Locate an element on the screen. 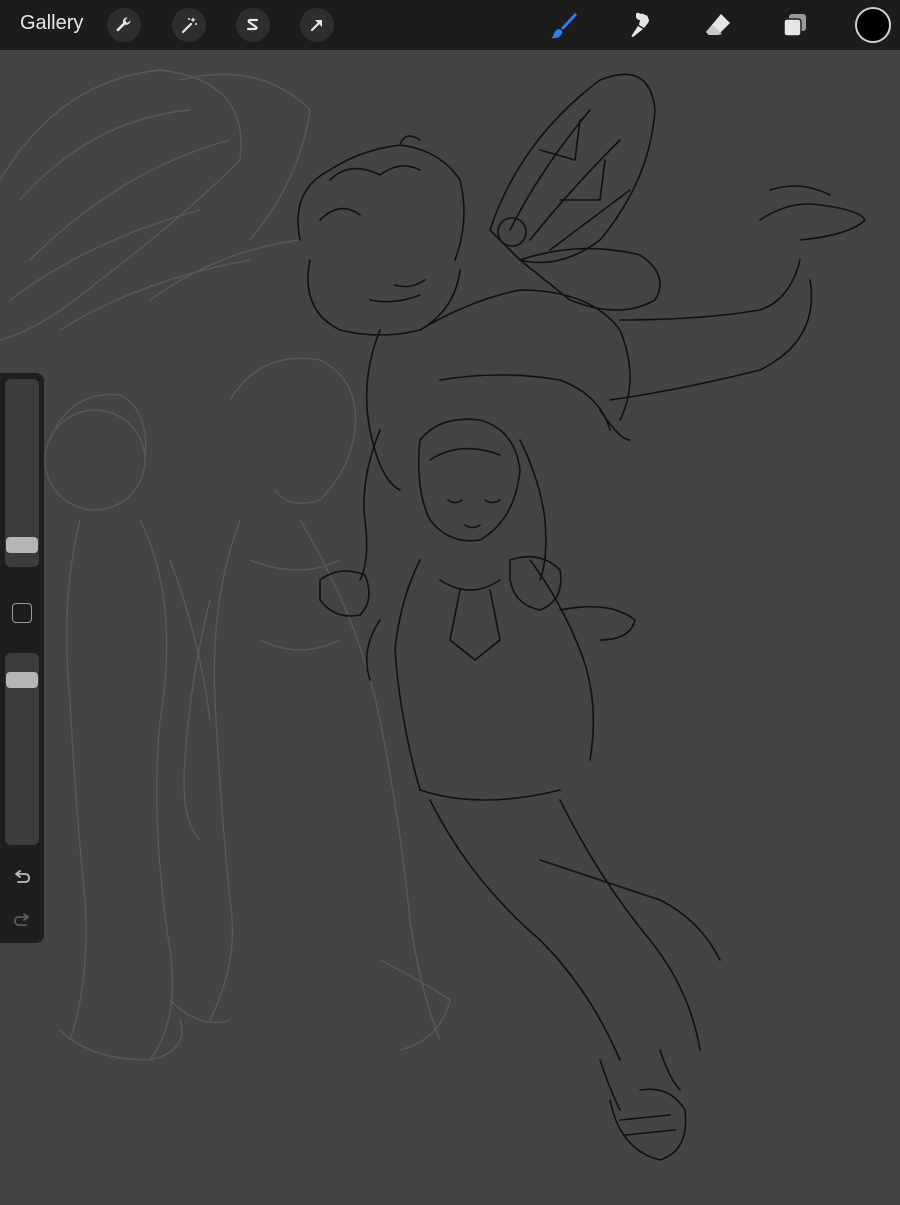  left-sidebar is located at coordinates (22, 658).